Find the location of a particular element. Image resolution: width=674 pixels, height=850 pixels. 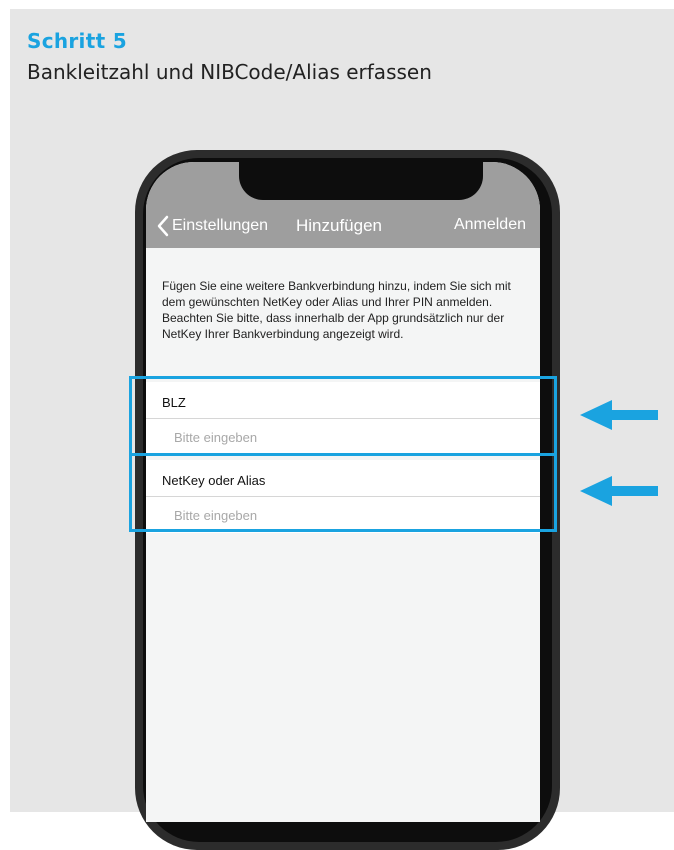

netkey-highlight-box is located at coordinates (343, 492).